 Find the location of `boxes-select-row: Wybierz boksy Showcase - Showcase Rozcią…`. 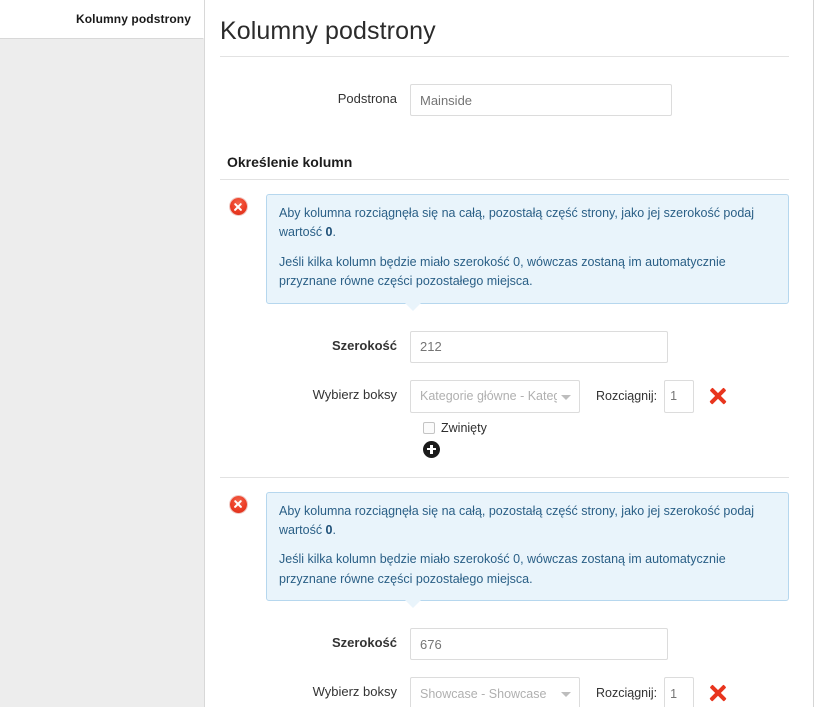

boxes-select-row: Wybierz boksy Showcase - Showcase Rozcią… is located at coordinates (504, 692).